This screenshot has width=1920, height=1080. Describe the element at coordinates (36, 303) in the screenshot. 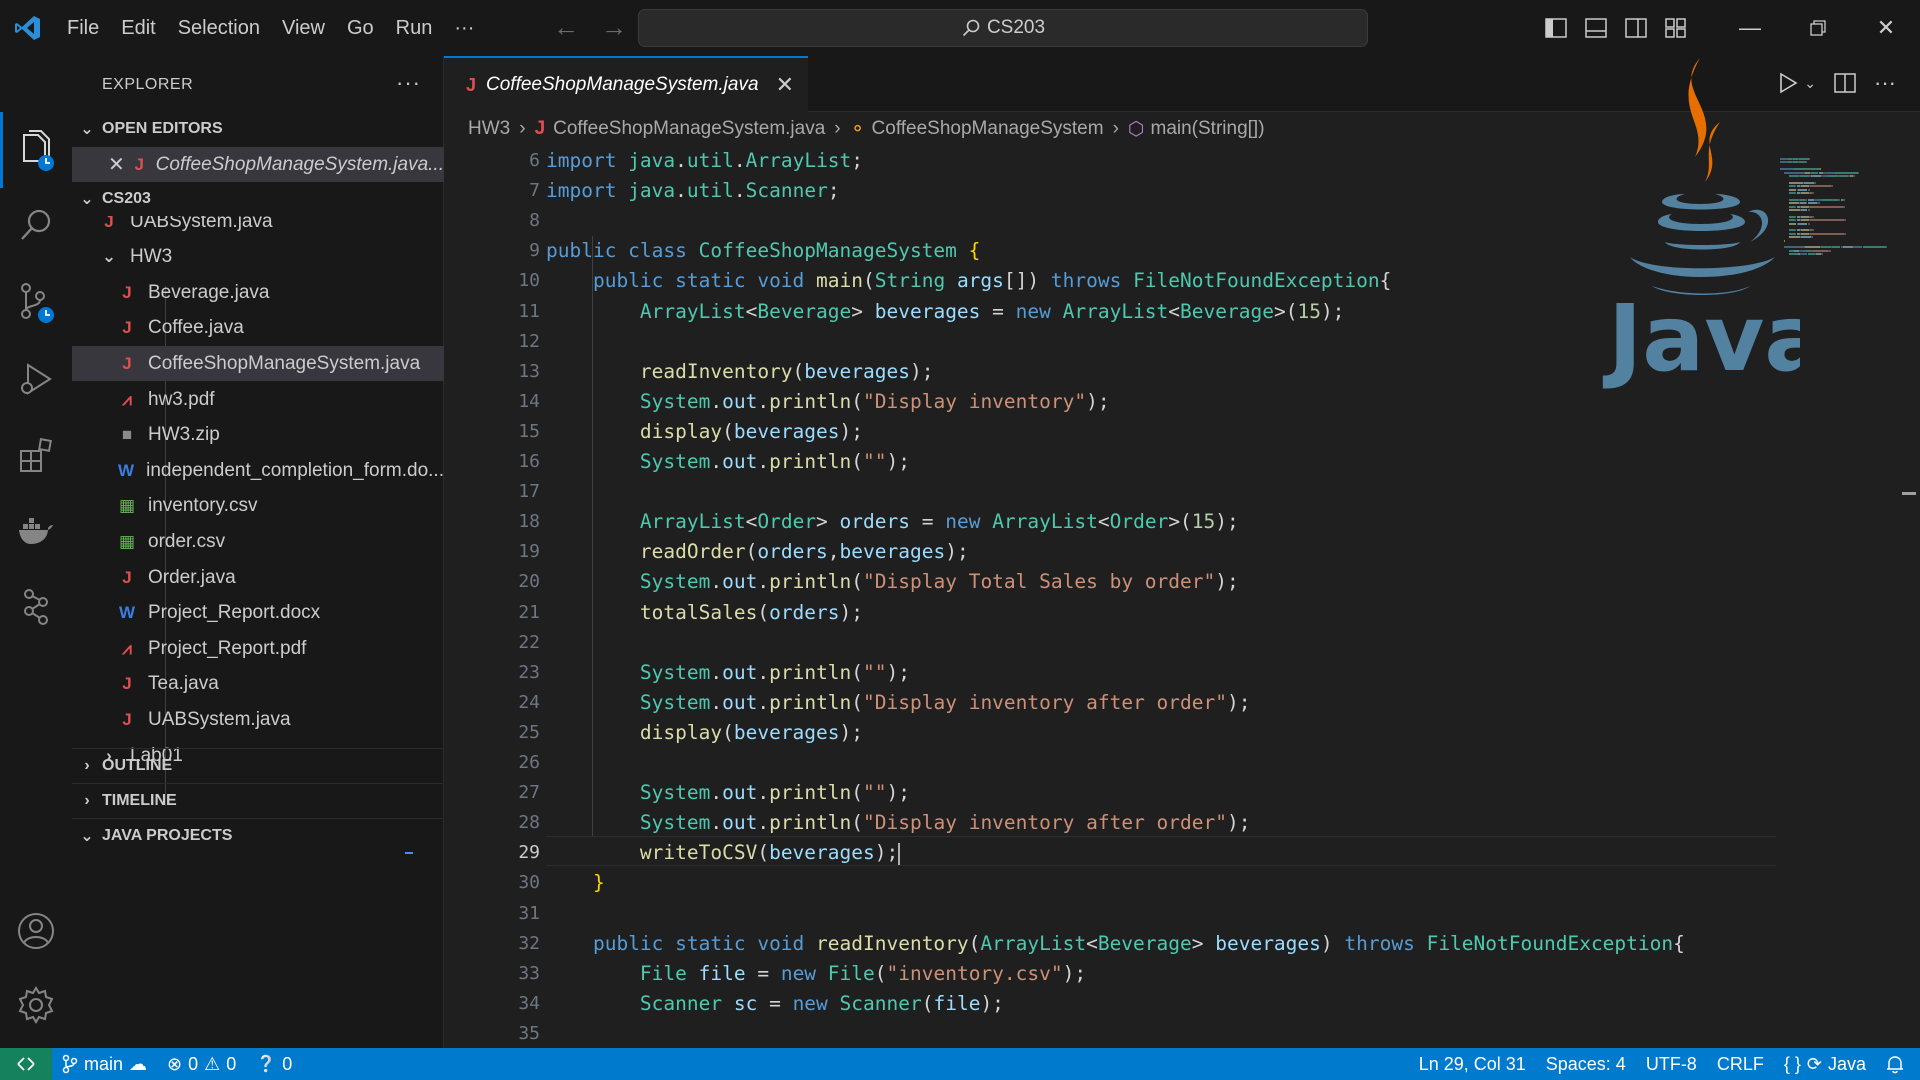

I see `source-control-icon` at that location.